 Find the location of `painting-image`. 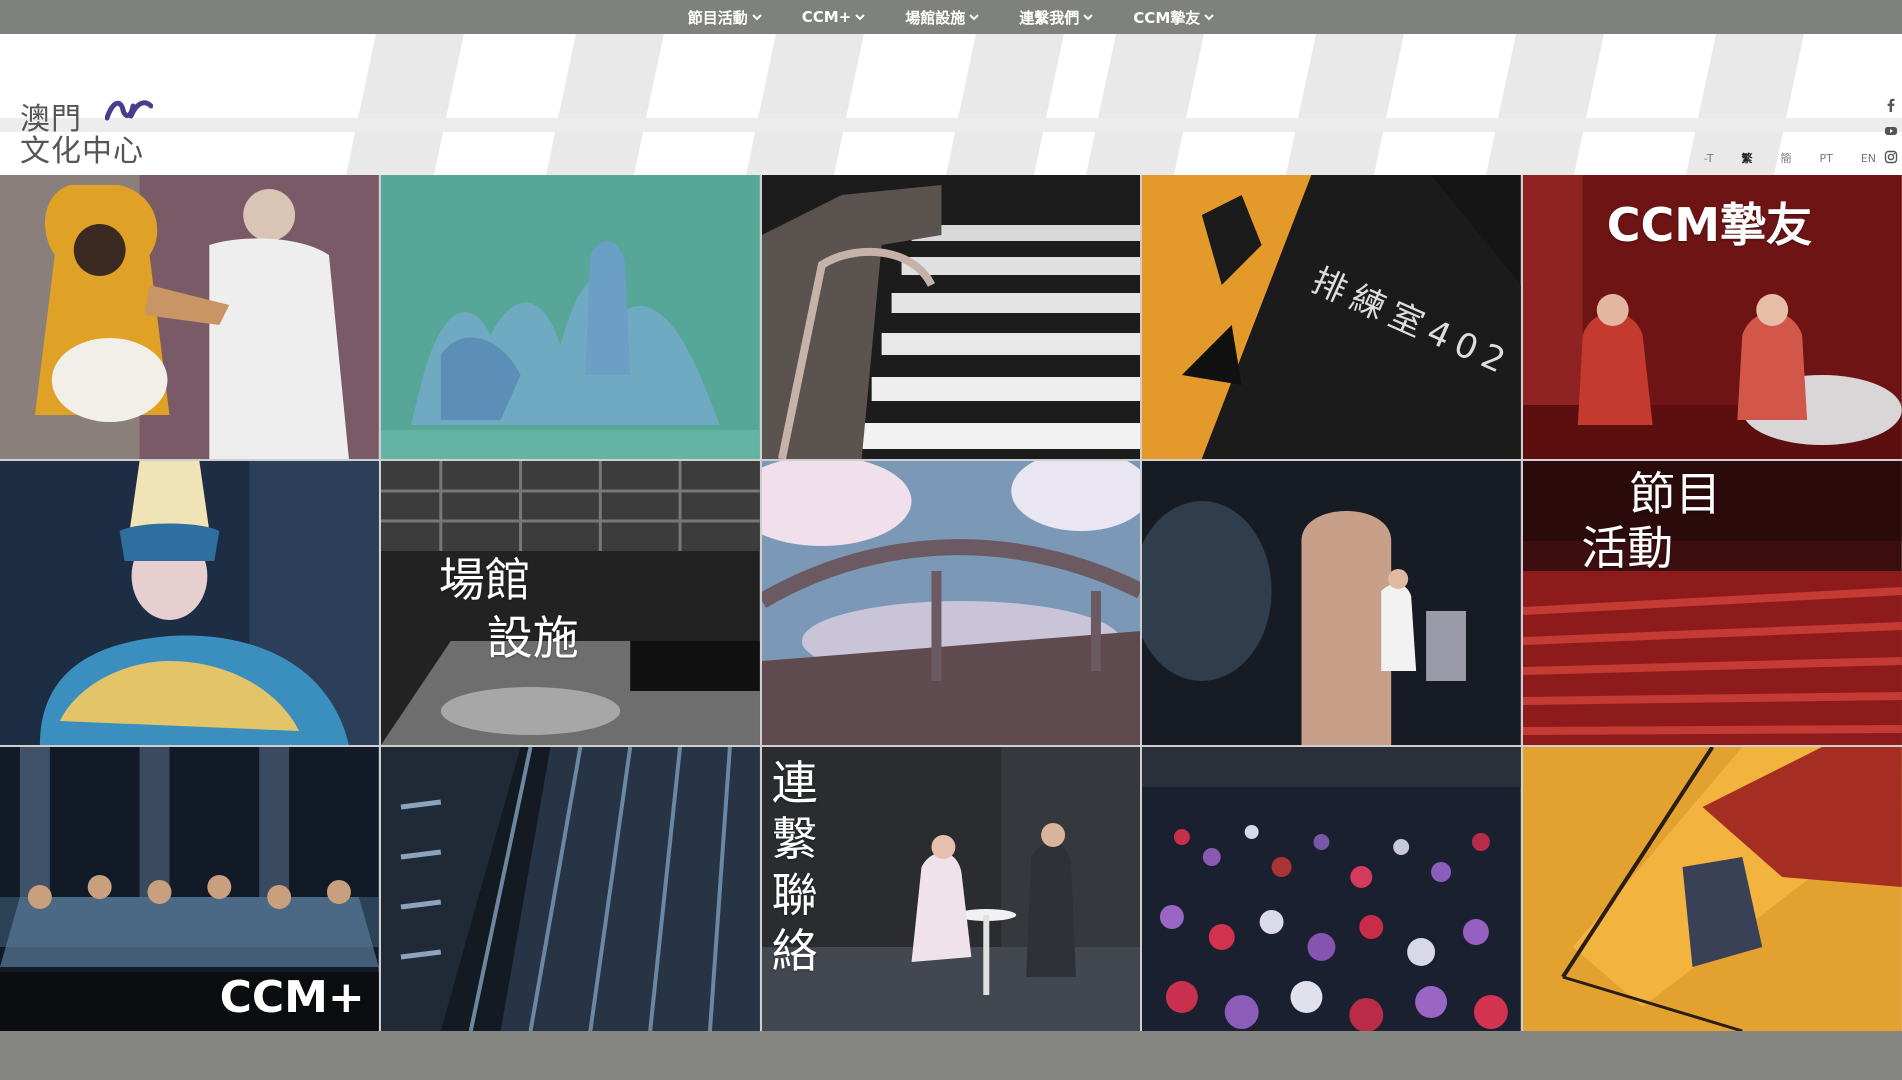

painting-image is located at coordinates (1712, 889).